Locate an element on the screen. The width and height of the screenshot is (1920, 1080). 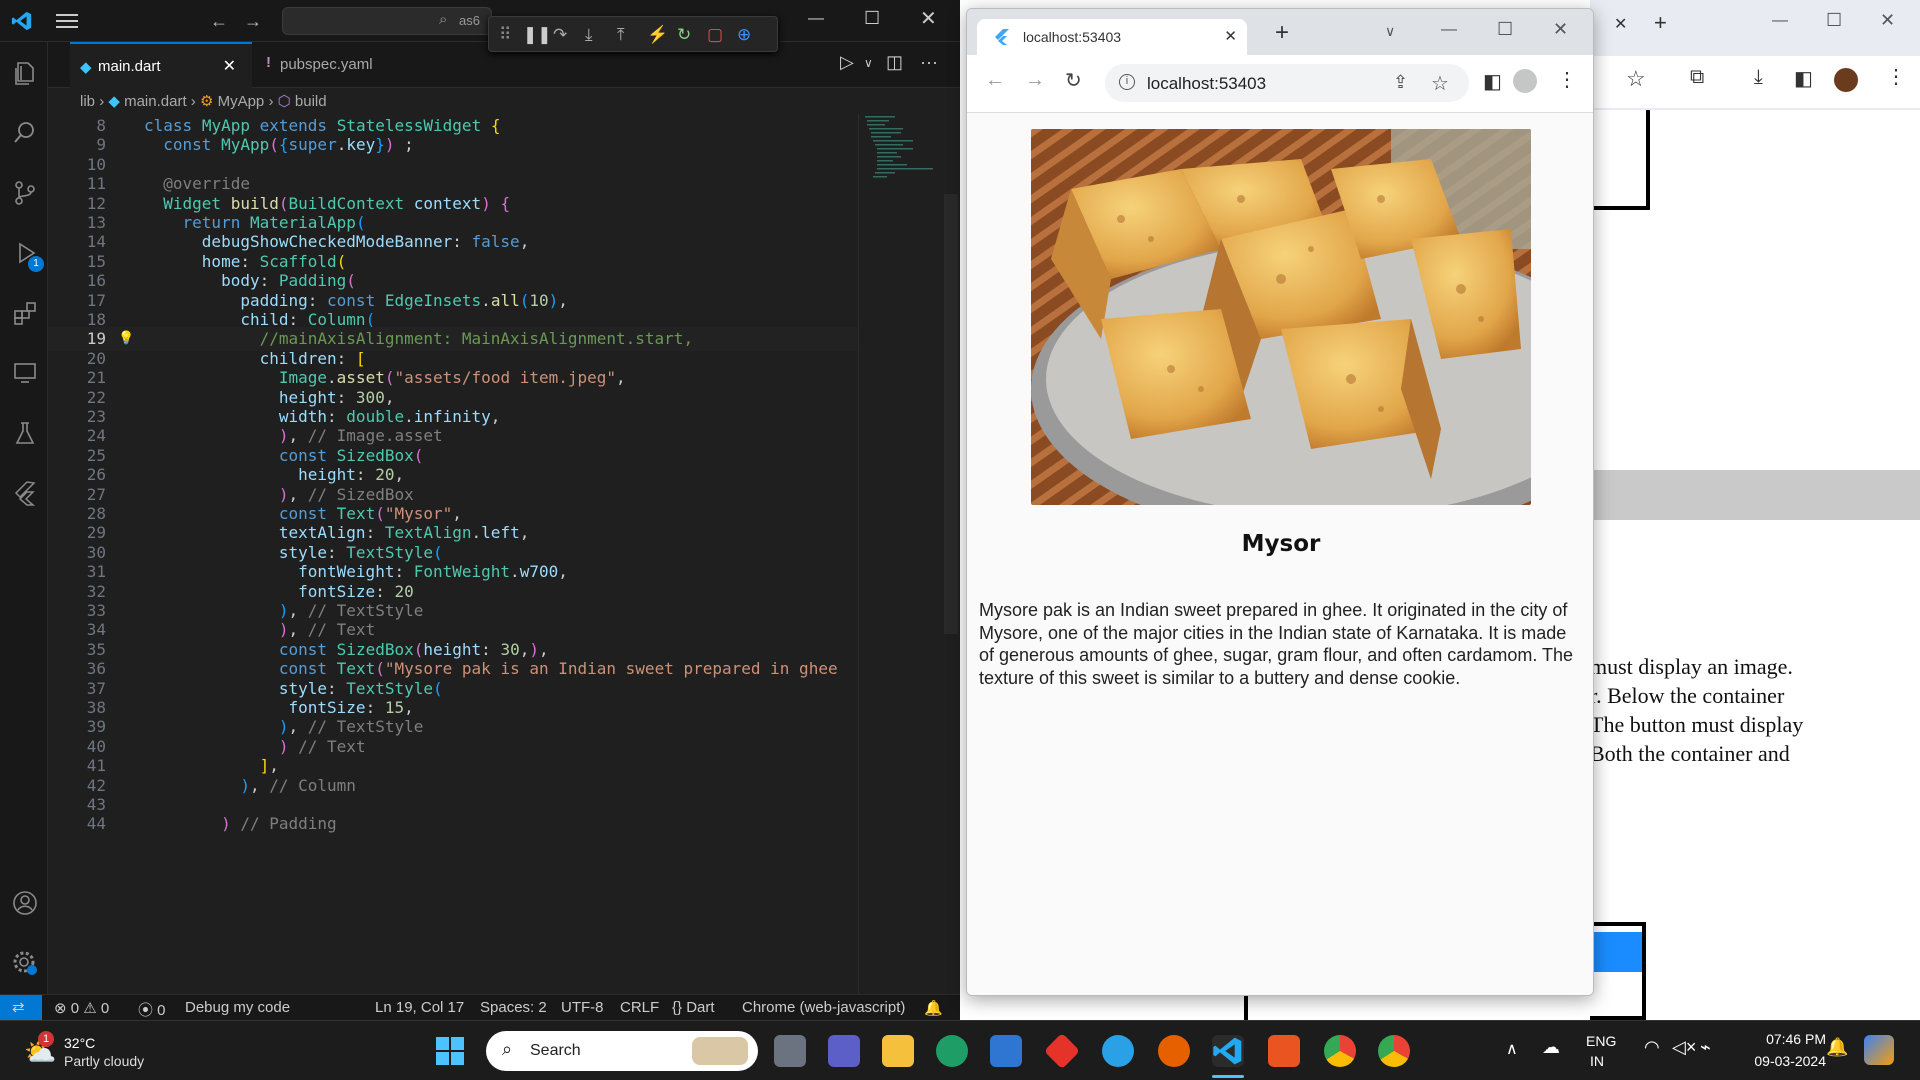
cursor-position-status: Ln 19, Col 17 is located at coordinates (419, 1007).